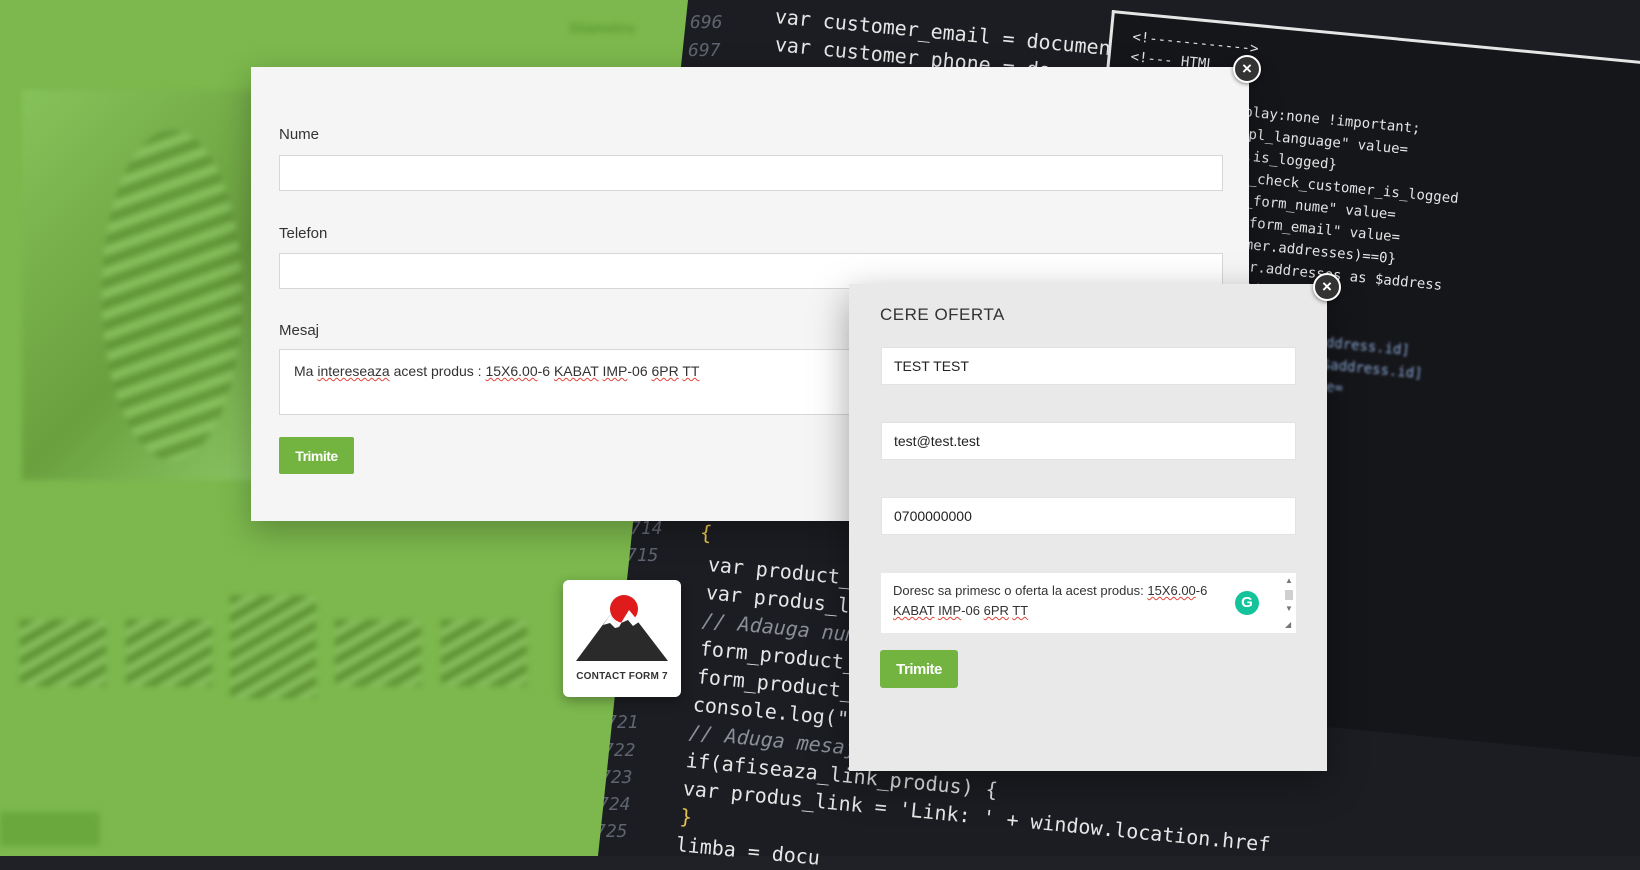 This screenshot has height=870, width=1640. I want to click on message-text: Ma, so click(306, 371).